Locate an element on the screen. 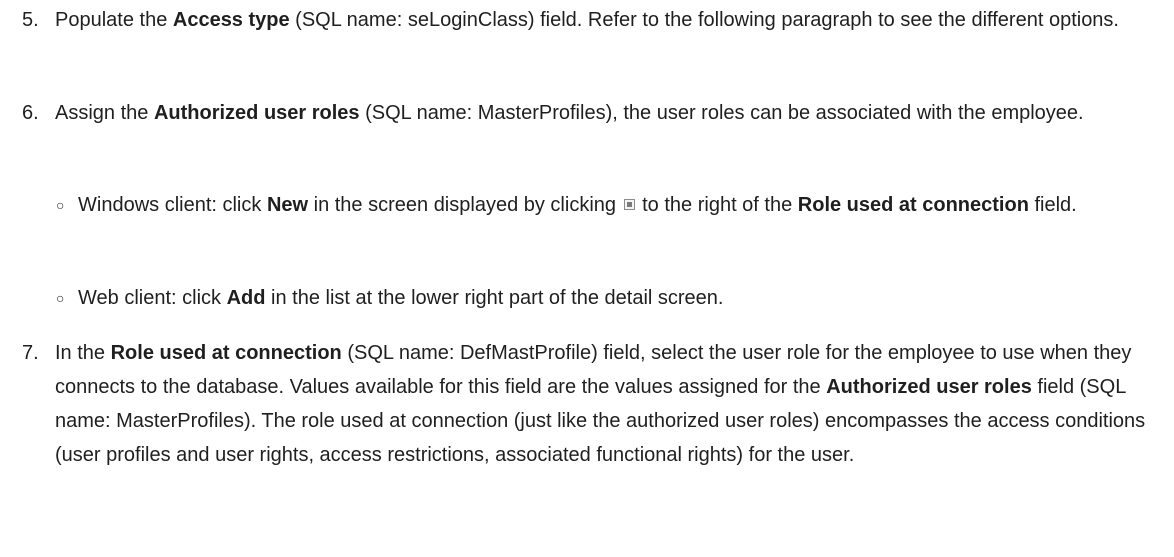 The width and height of the screenshot is (1174, 557). step-number: 5. is located at coordinates (30, 20).